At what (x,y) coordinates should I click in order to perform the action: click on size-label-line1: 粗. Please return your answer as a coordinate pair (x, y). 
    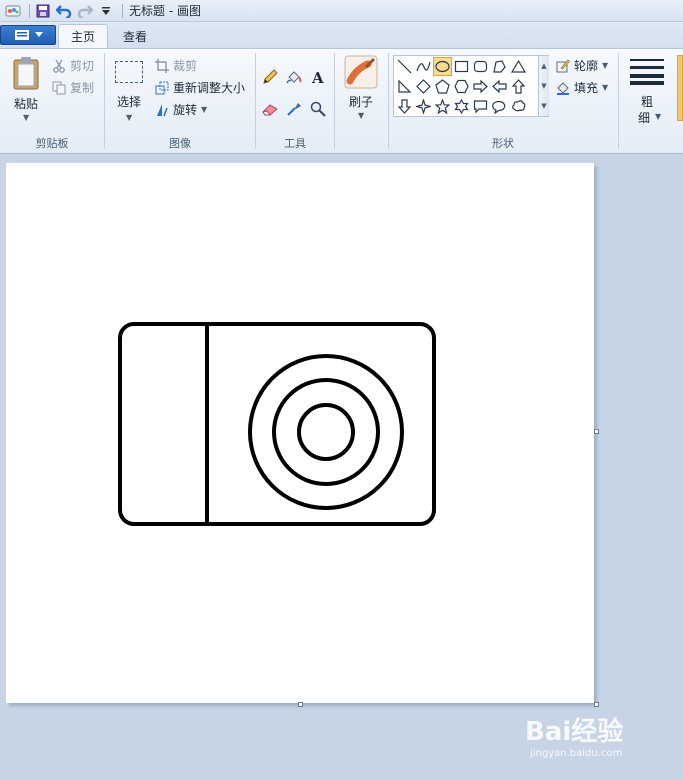
    Looking at the image, I should click on (646, 102).